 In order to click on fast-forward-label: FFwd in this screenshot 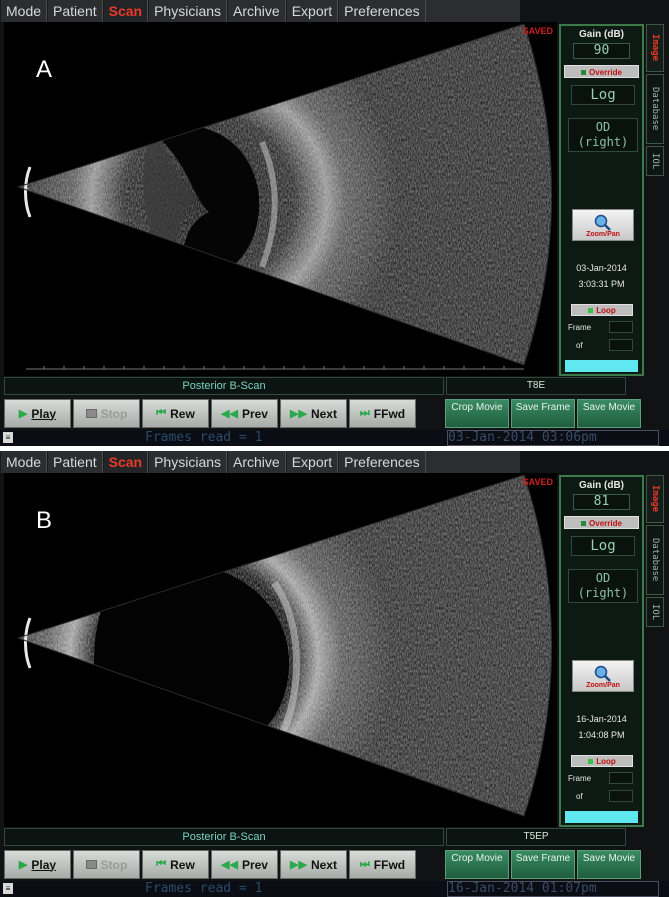, I will do `click(389, 864)`.